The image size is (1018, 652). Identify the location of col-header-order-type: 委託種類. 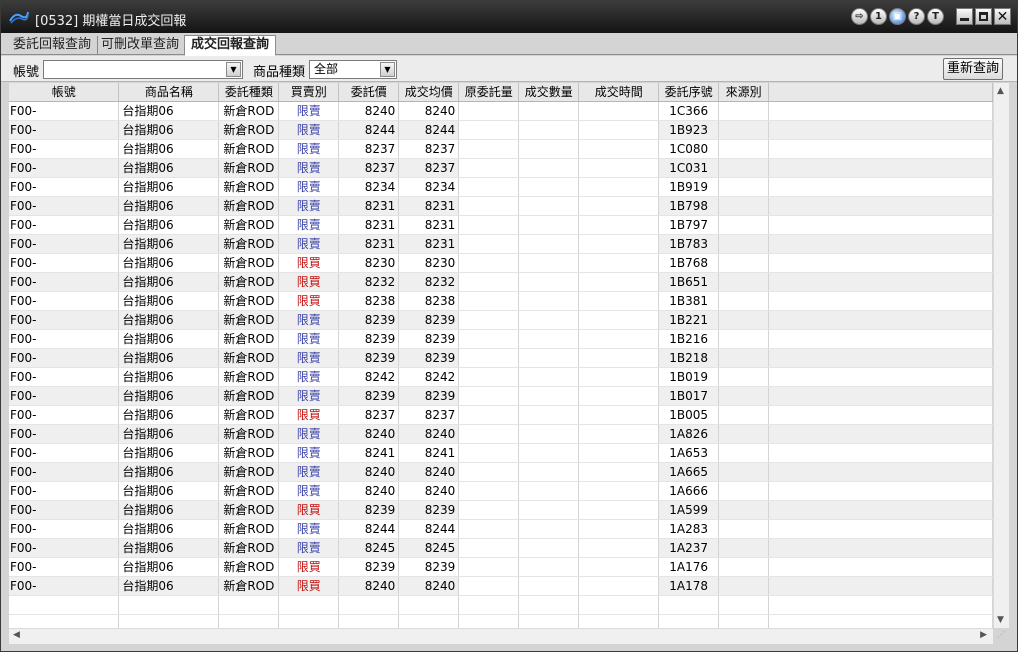
(249, 92).